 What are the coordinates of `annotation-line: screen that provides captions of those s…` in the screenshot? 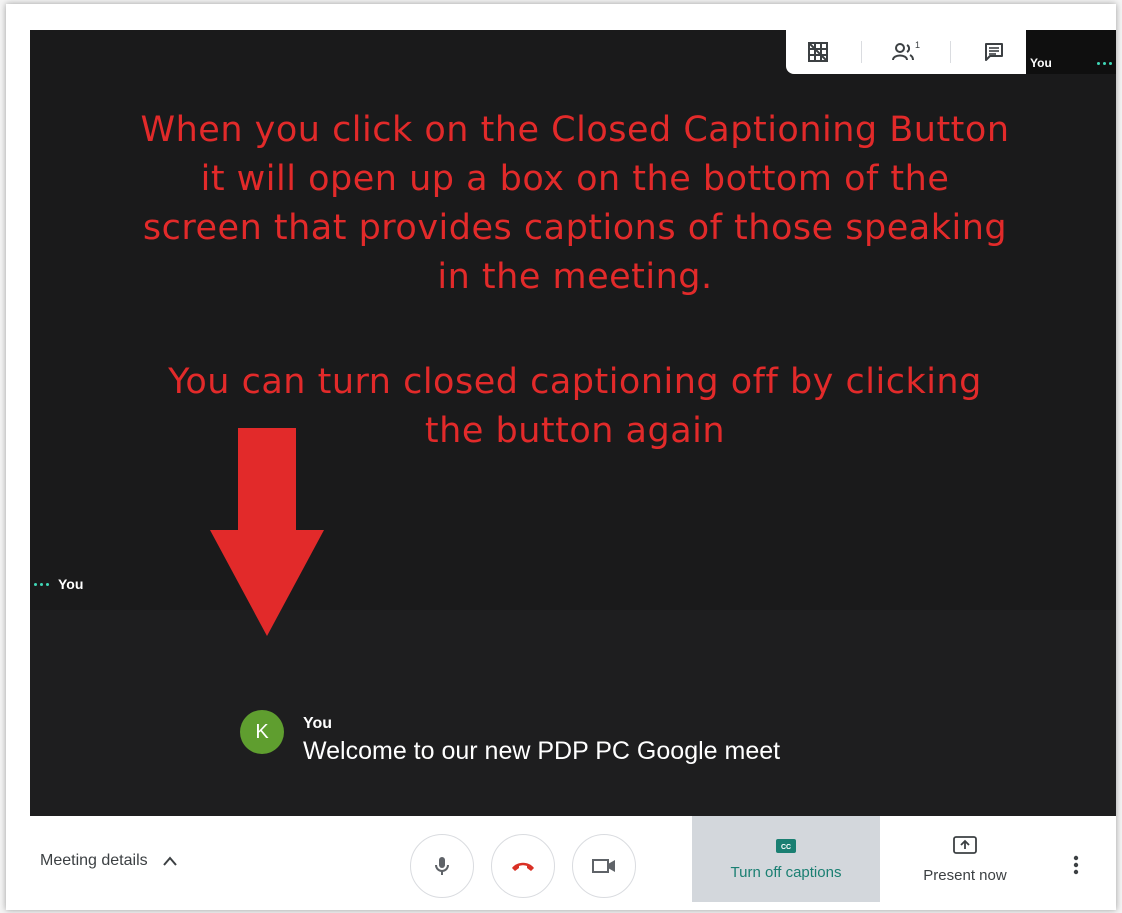 It's located at (575, 228).